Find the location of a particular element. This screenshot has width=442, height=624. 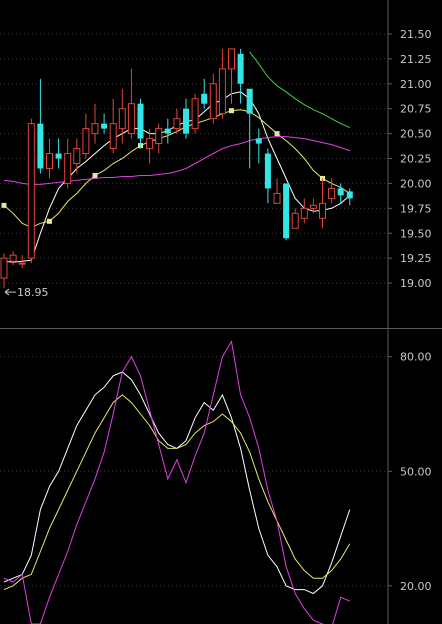

price-tick-label: 19.00 is located at coordinates (416, 283).